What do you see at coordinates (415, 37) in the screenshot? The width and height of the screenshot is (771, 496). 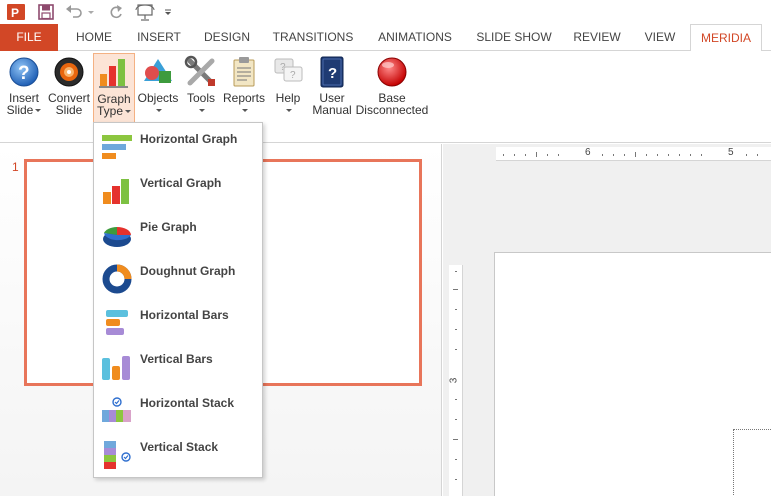 I see `tab-animations: ANIMATIONS` at bounding box center [415, 37].